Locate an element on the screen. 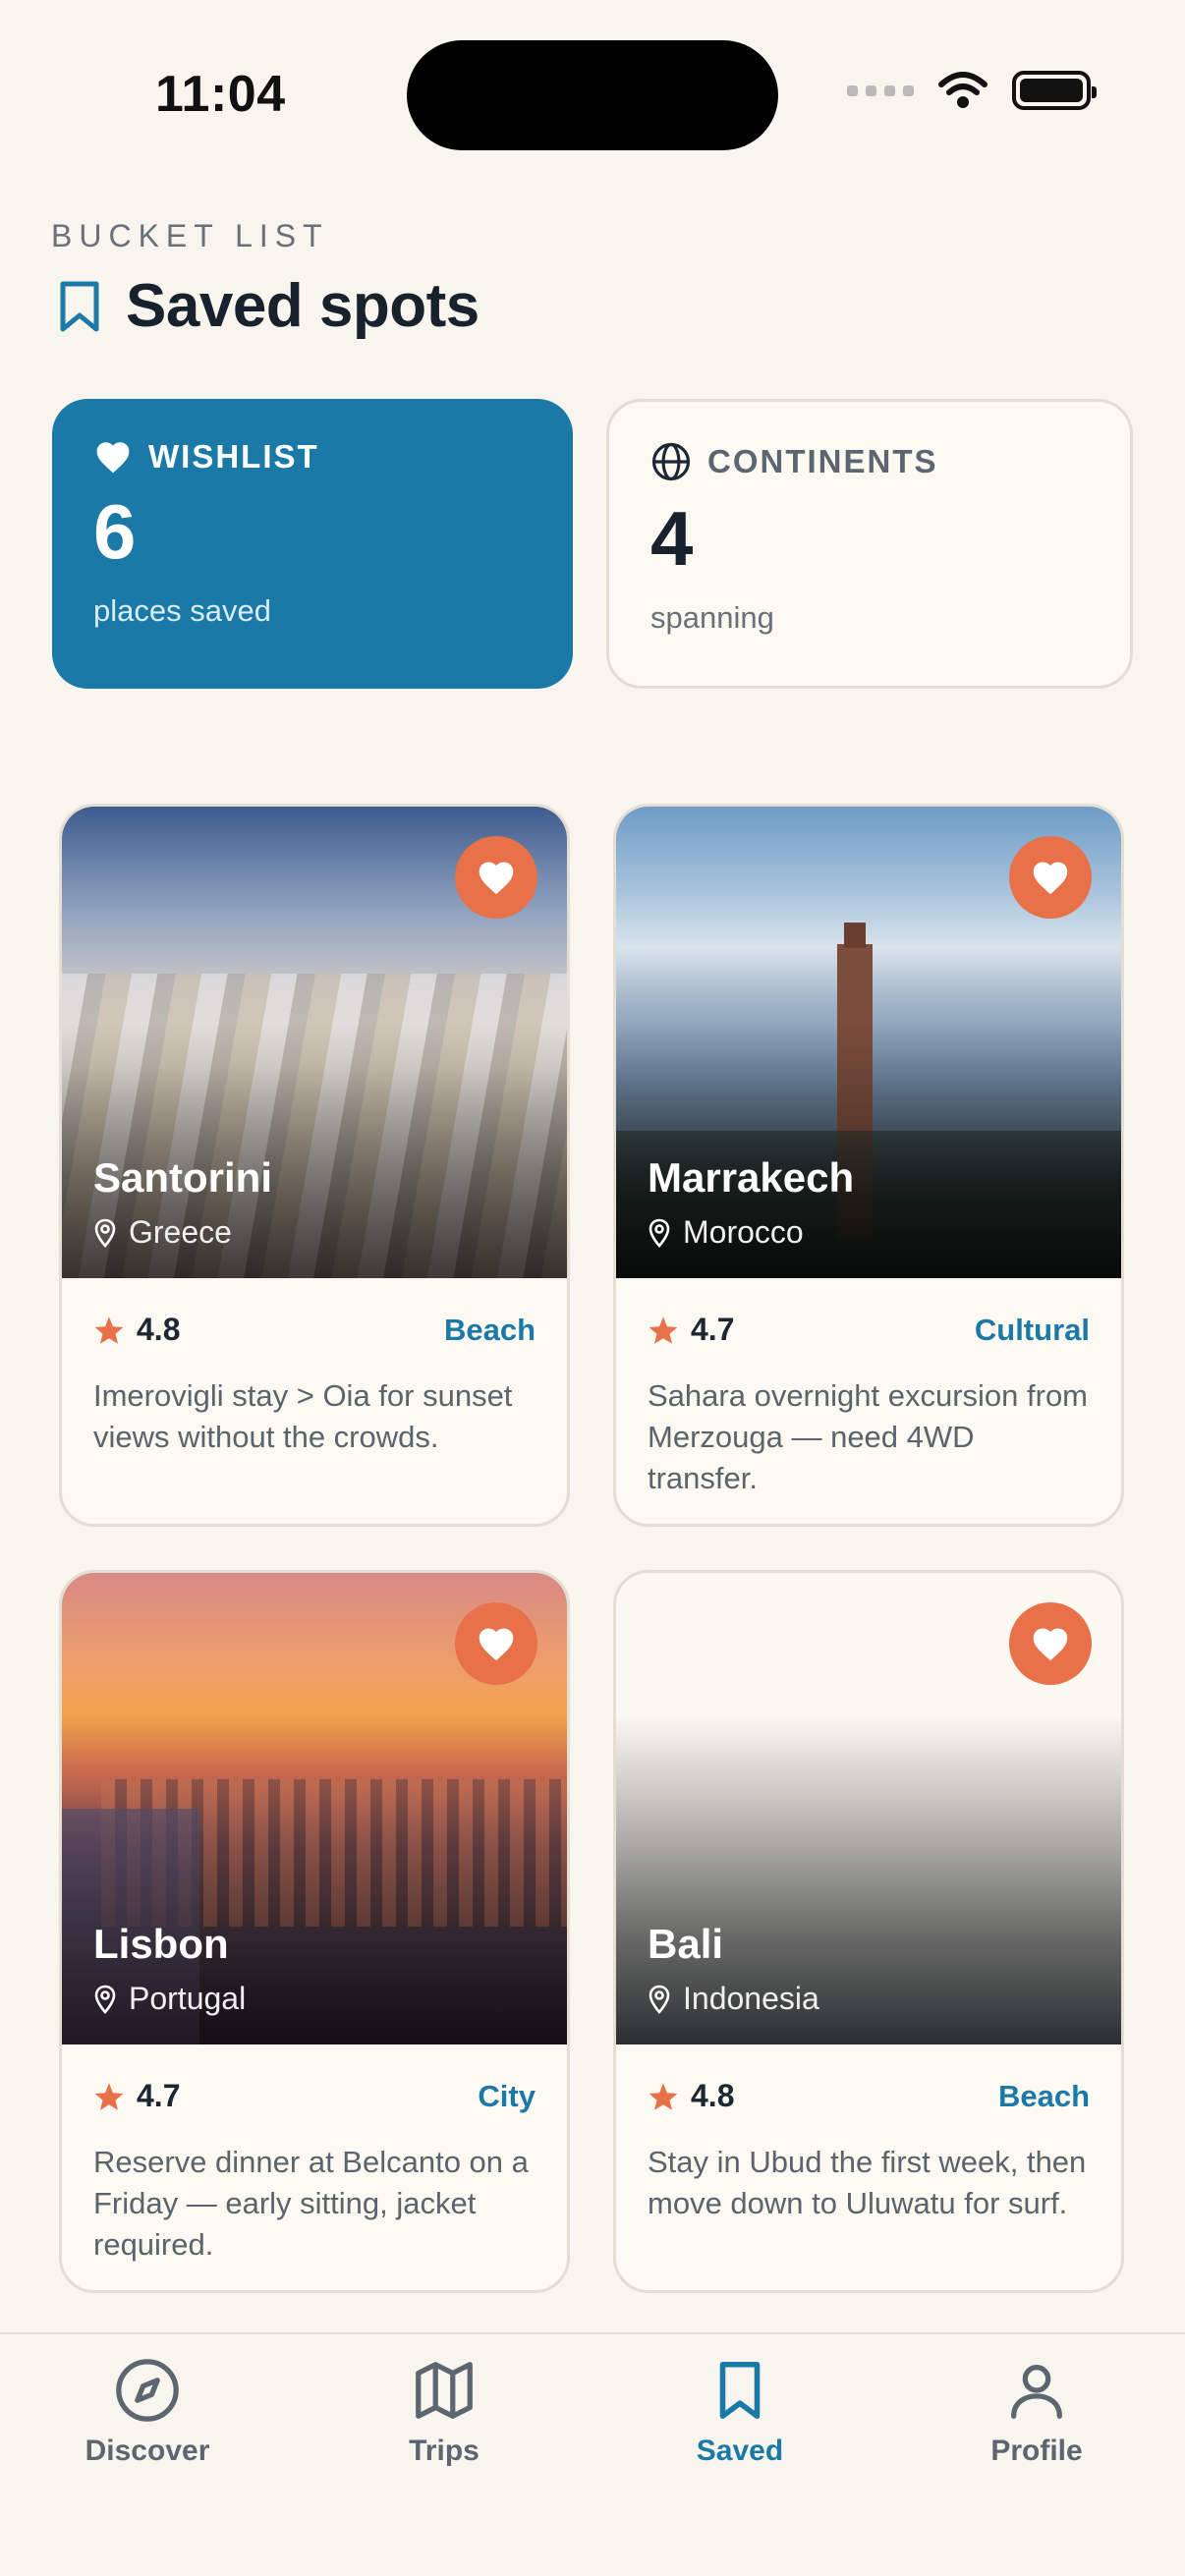  title-row: Saved spots is located at coordinates (269, 306).